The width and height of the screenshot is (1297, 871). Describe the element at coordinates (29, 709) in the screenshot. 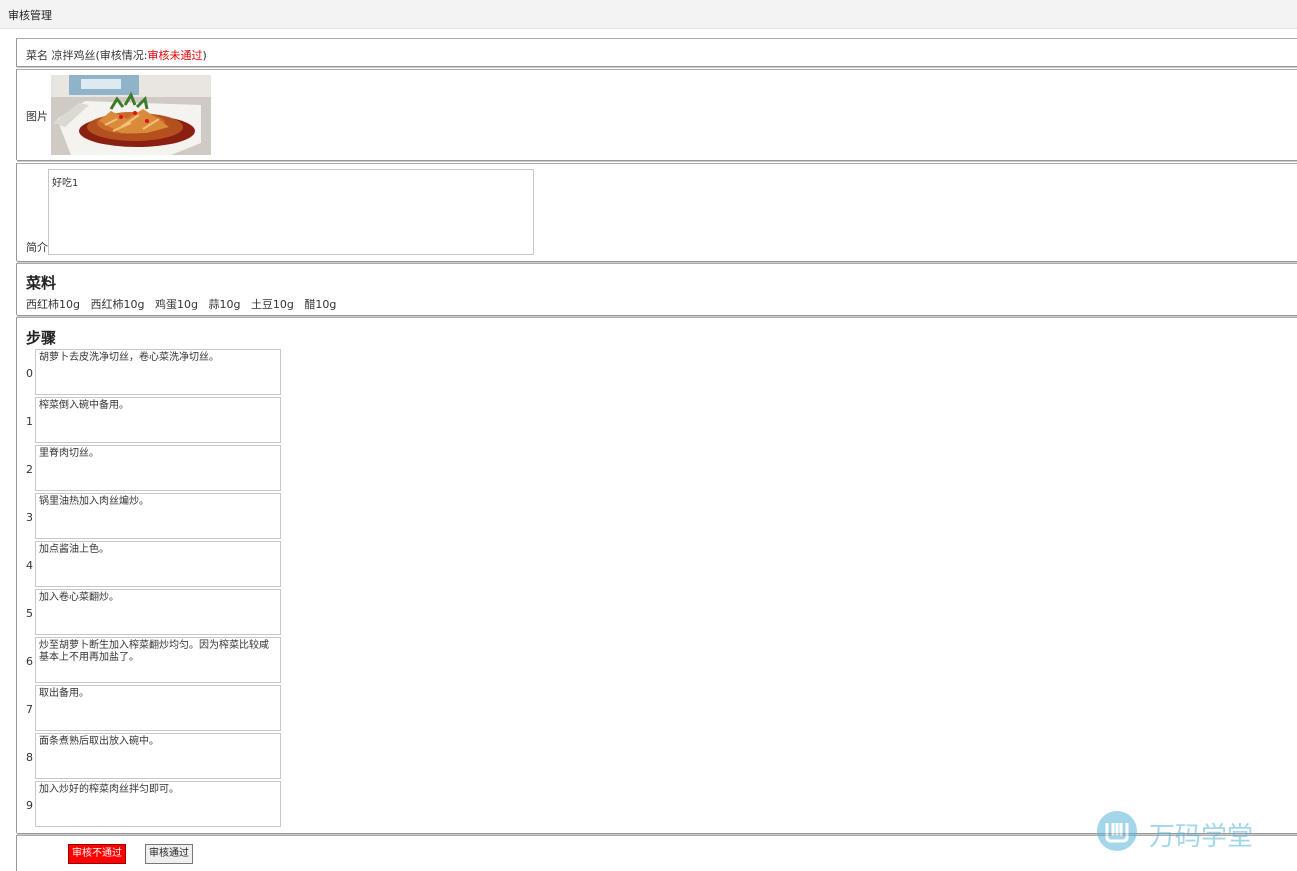

I see `step-number: 7` at that location.